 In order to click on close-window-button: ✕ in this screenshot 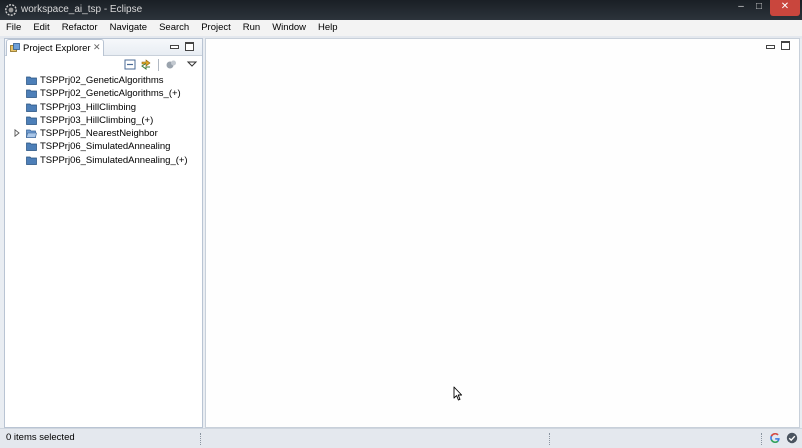, I will do `click(785, 8)`.